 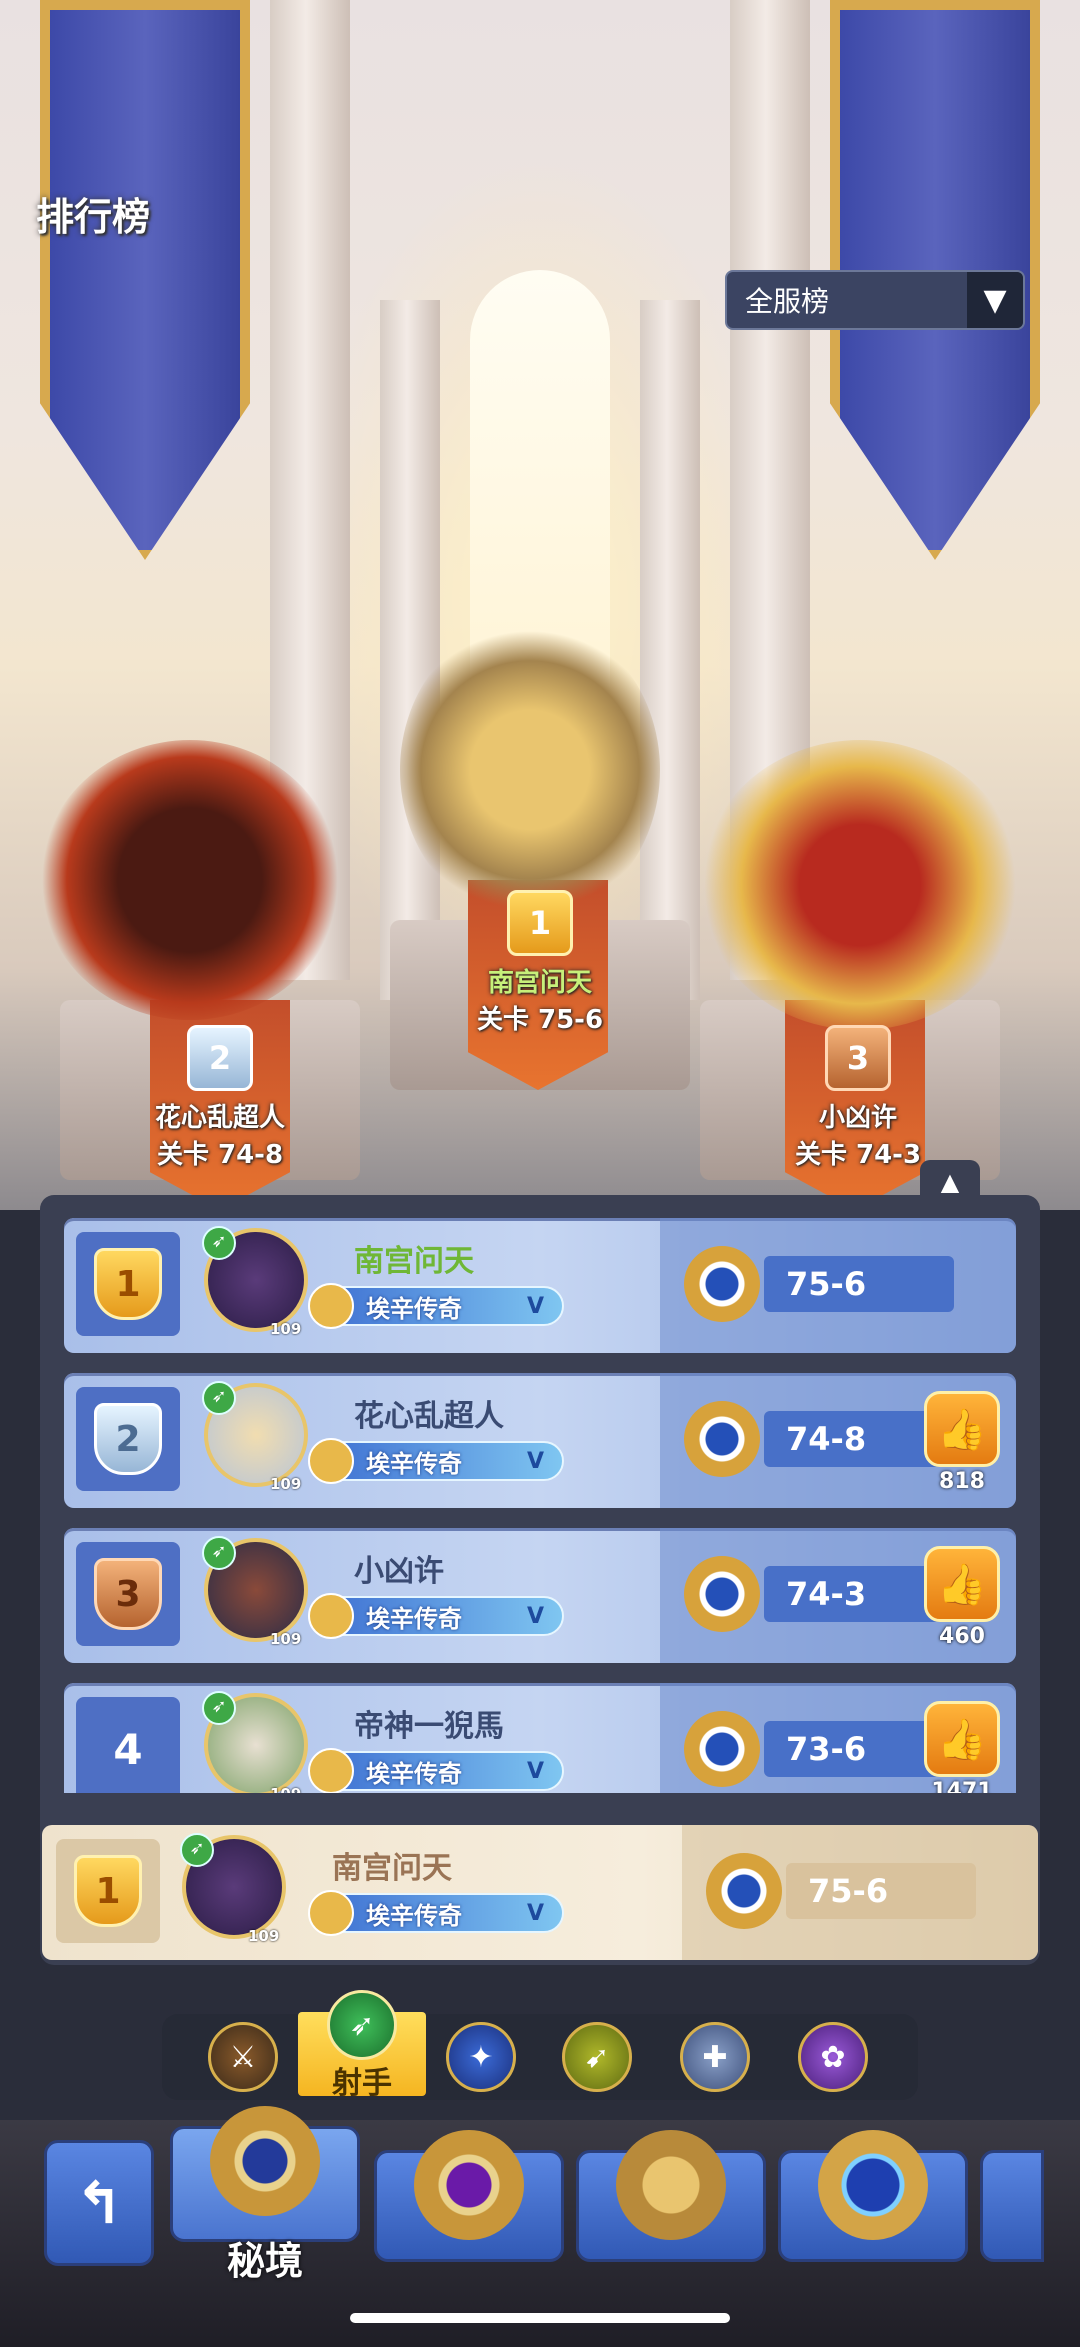 I want to click on rank-cell: 2, so click(x=128, y=1439).